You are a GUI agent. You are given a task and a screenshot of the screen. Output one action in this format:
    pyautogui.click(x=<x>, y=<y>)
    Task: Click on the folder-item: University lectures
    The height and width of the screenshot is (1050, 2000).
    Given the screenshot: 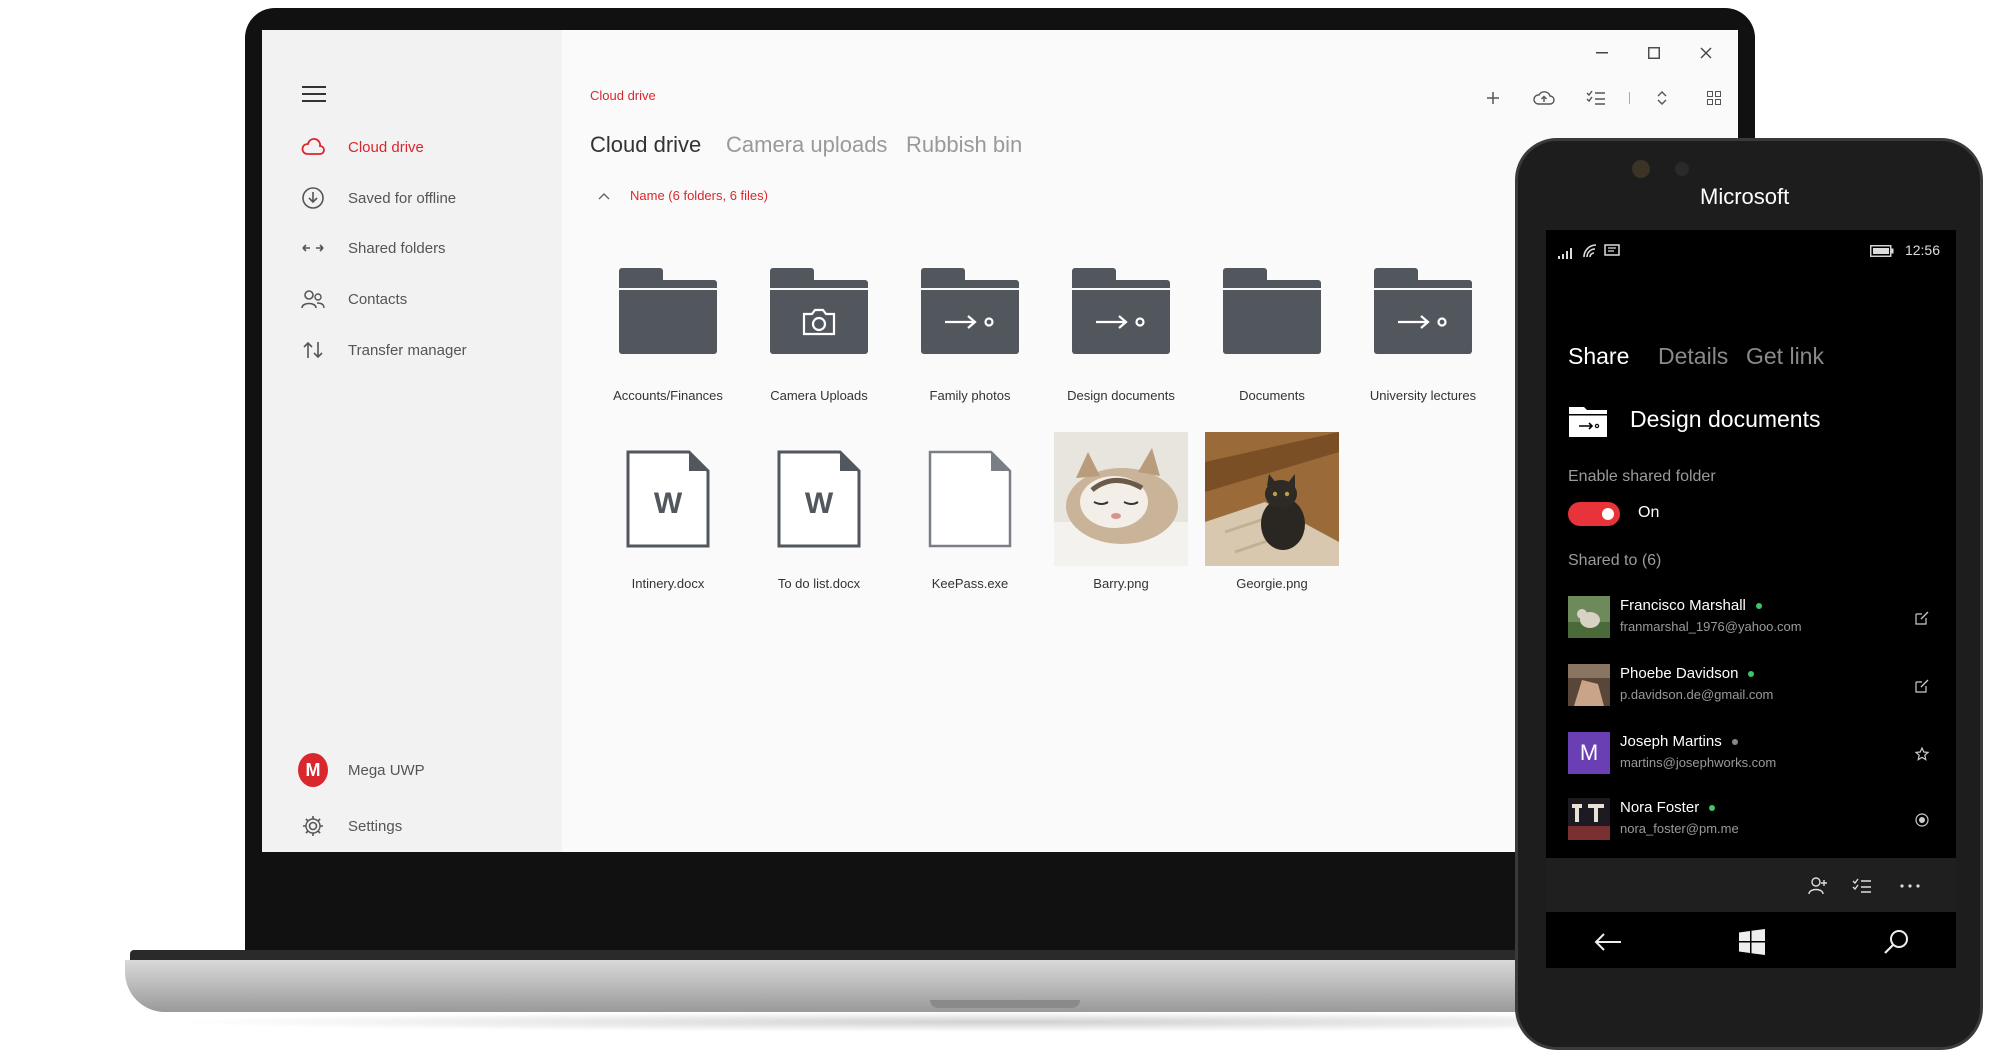 What is the action you would take?
    pyautogui.click(x=1423, y=324)
    